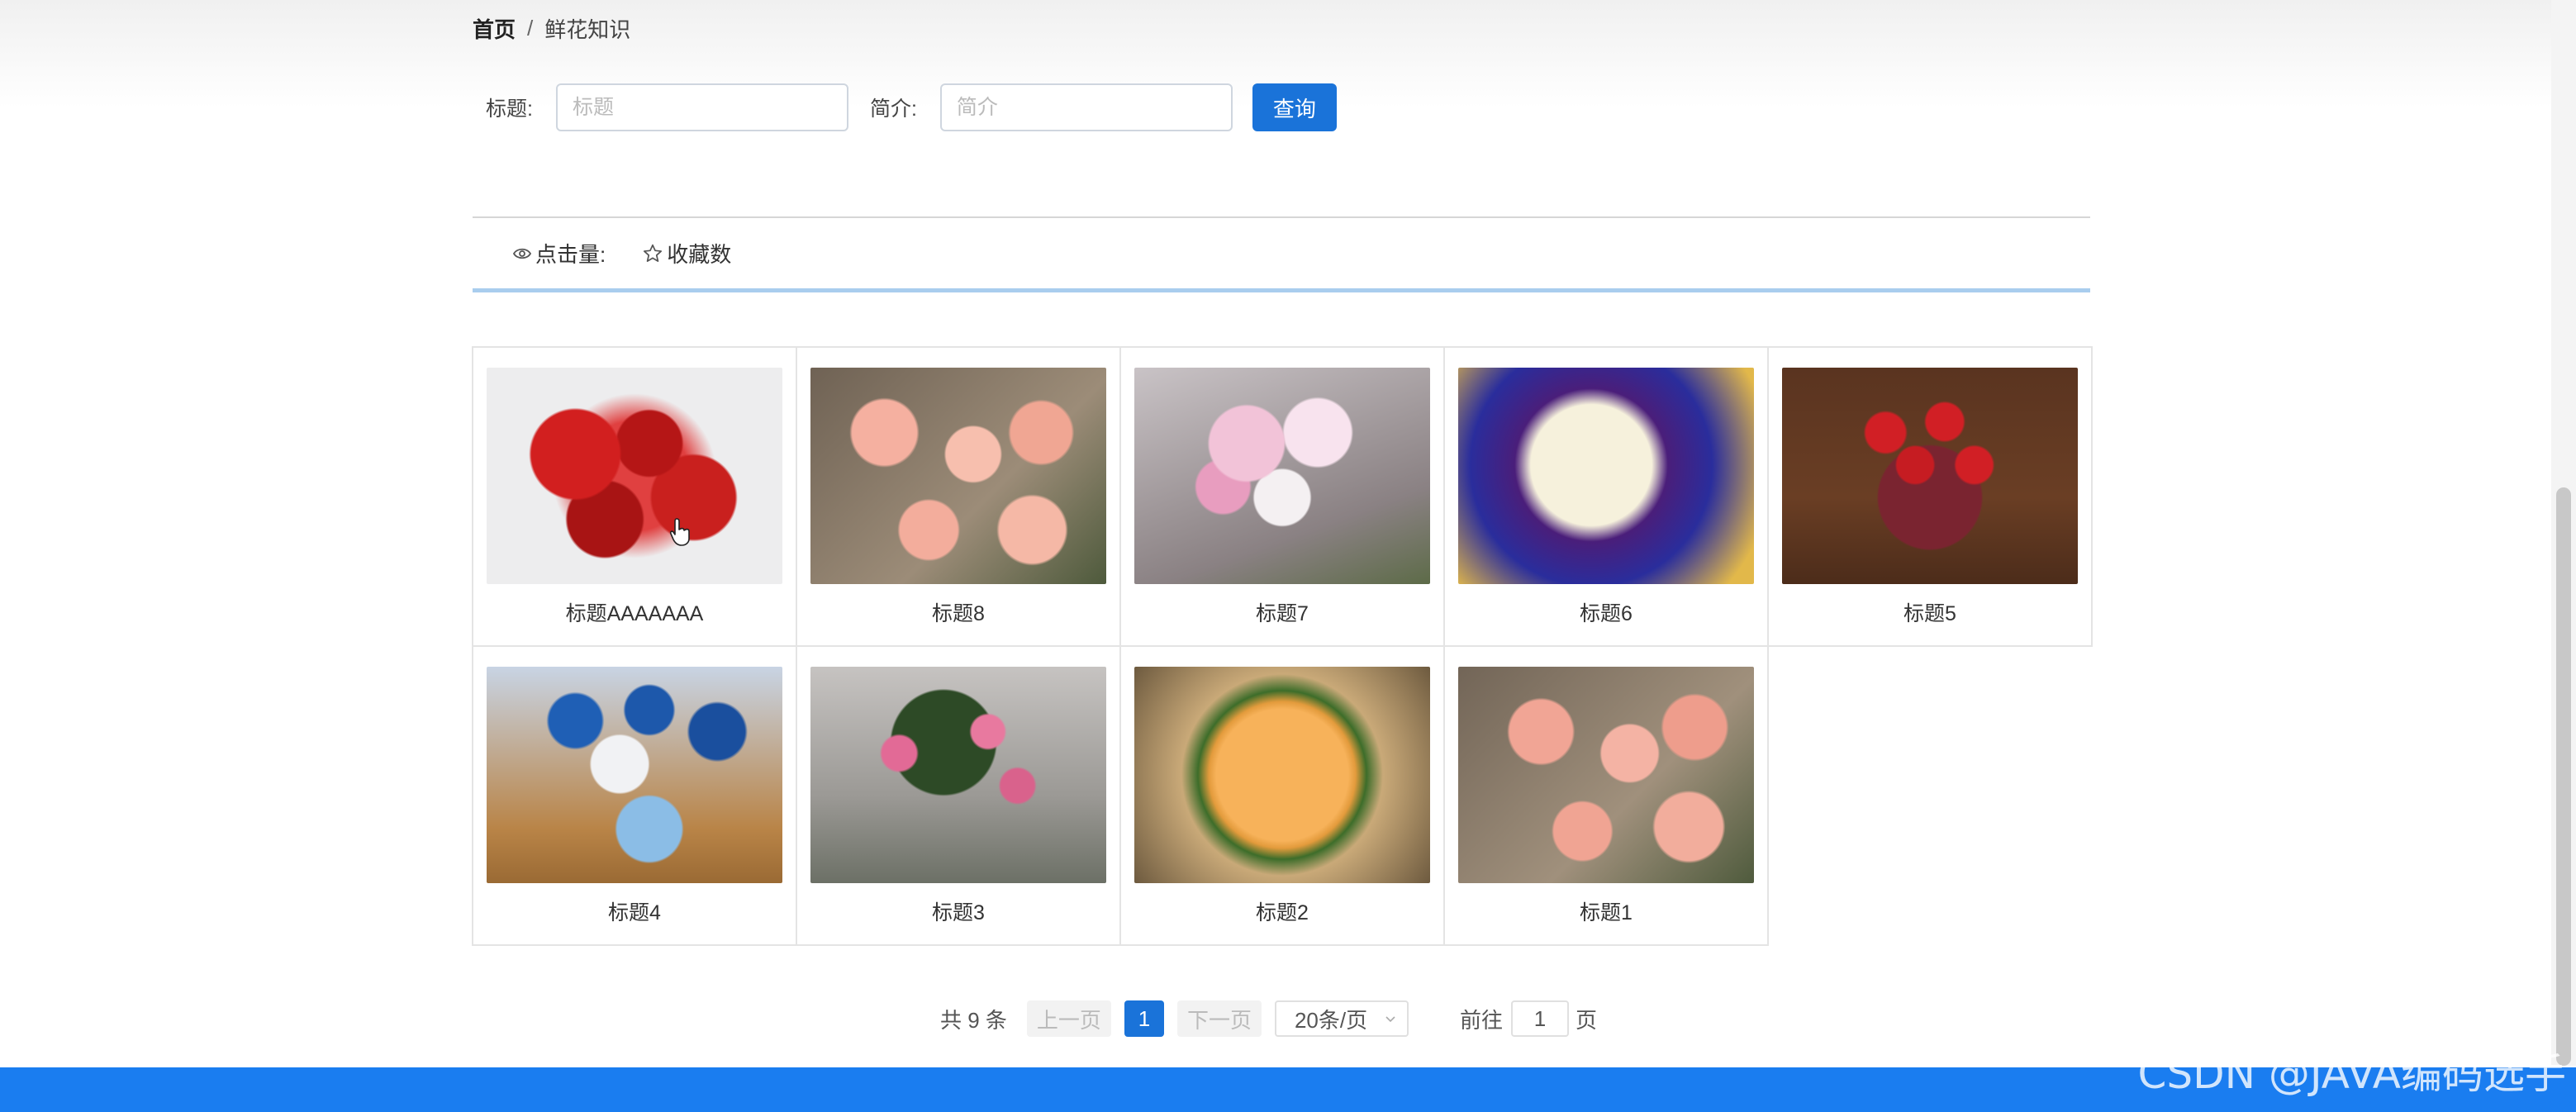  I want to click on watermark: CSDN @JAVA编码选手, so click(2351, 1074).